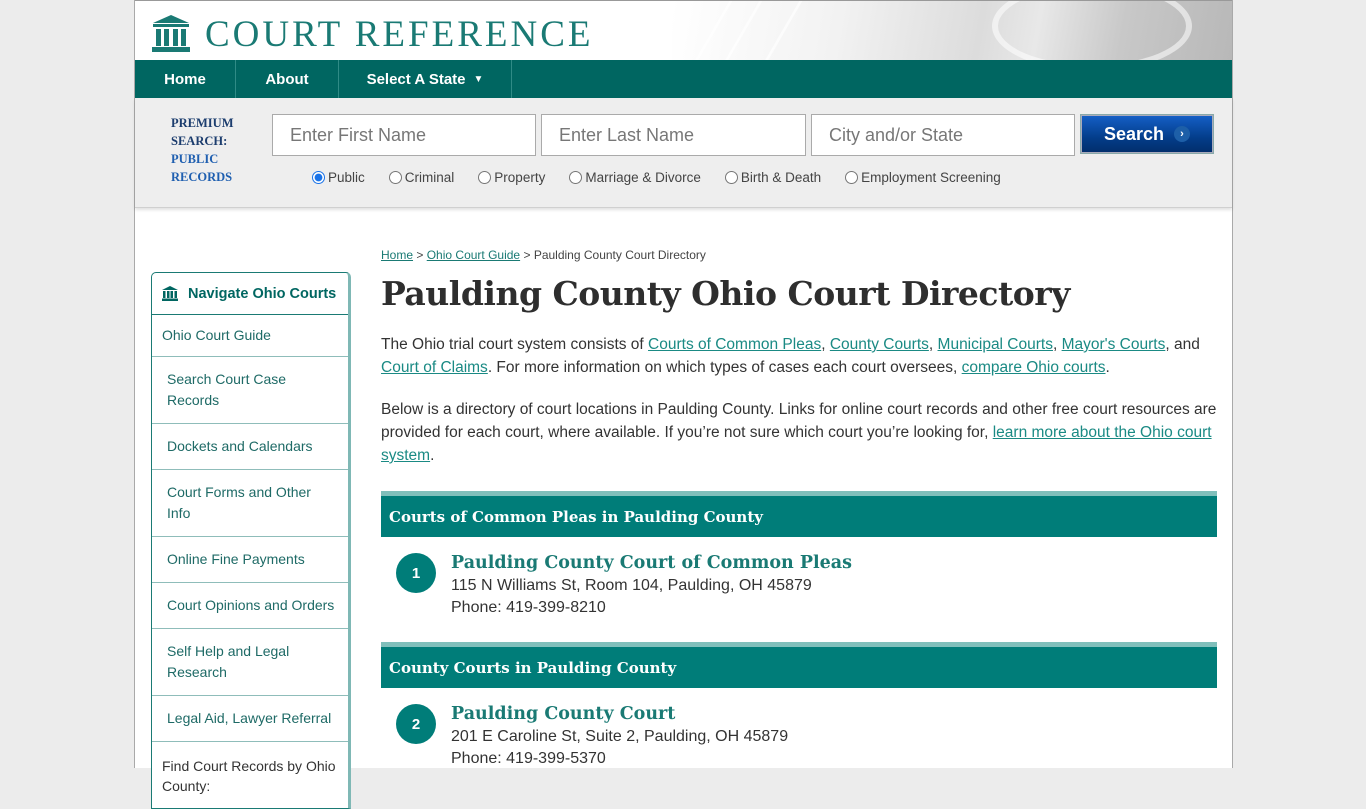  I want to click on radio-property: Property, so click(511, 177).